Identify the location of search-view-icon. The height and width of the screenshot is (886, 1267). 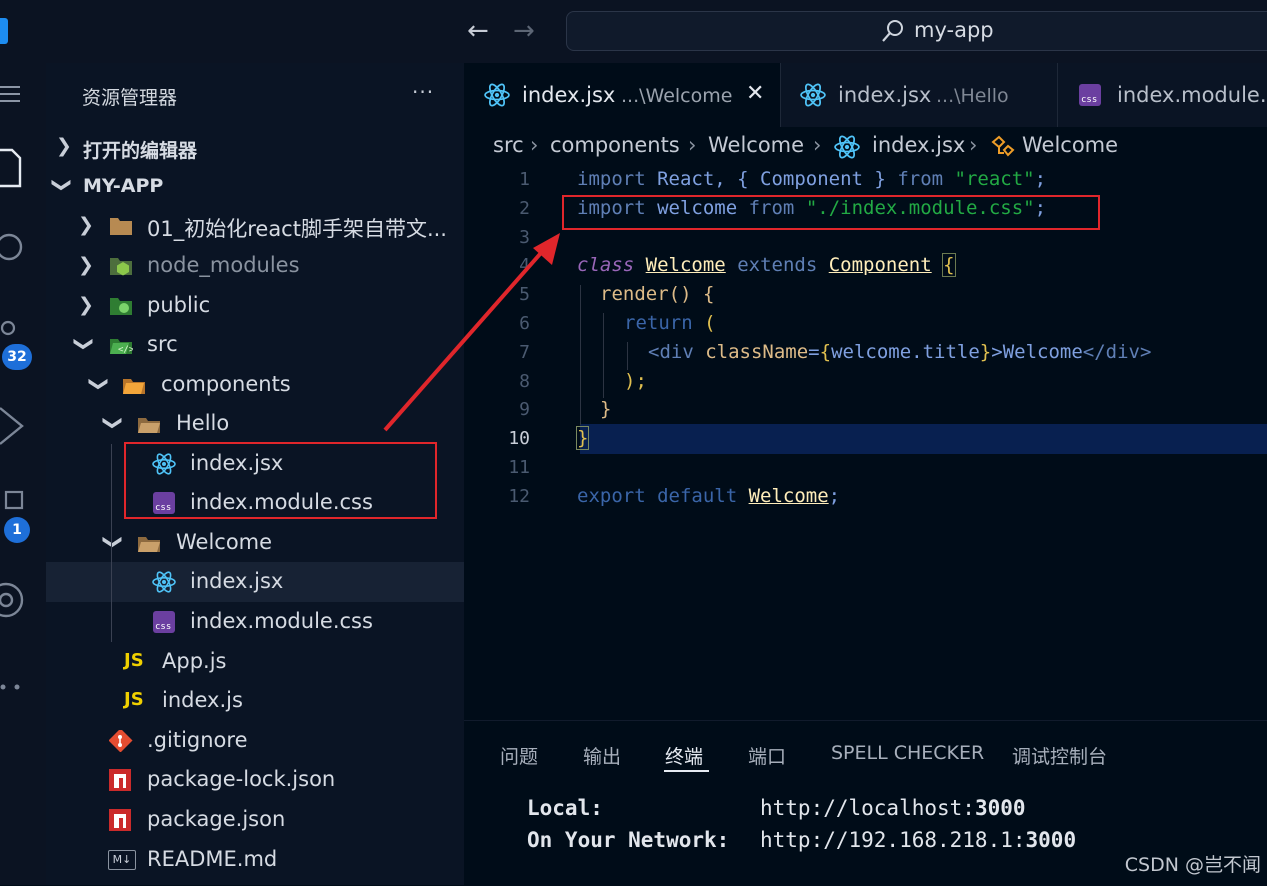
(13, 249).